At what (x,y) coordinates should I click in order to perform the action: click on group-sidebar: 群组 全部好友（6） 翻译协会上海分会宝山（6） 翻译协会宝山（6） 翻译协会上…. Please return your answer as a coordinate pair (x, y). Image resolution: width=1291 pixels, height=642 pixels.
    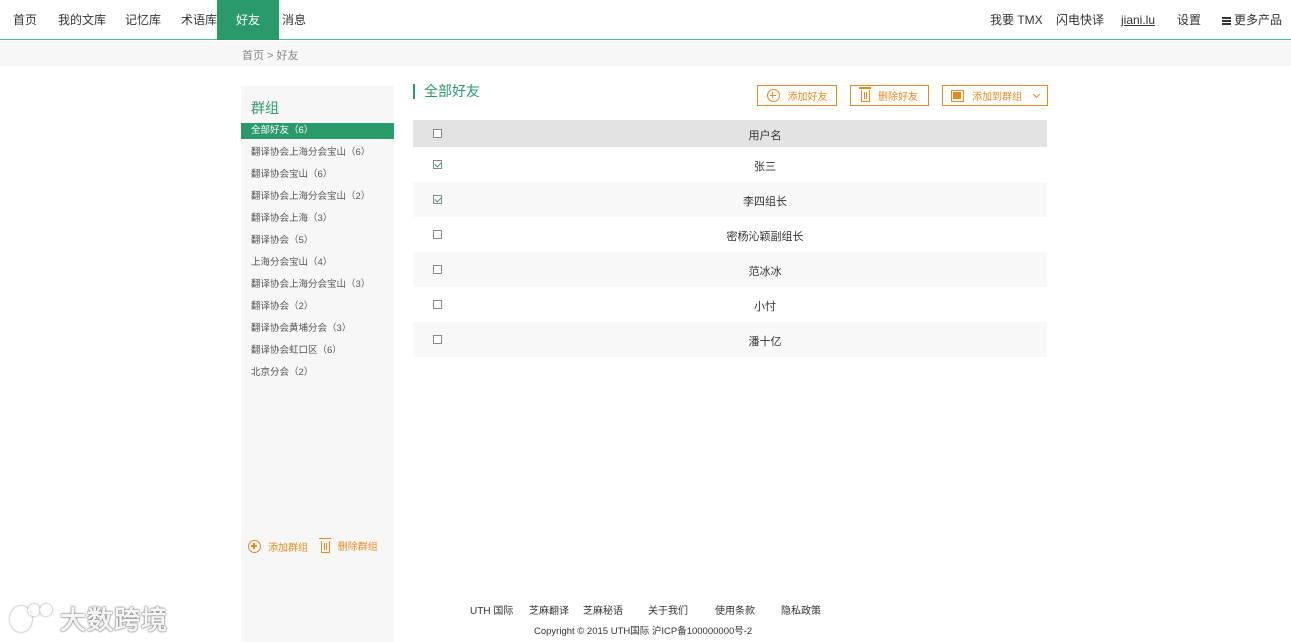
    Looking at the image, I should click on (317, 364).